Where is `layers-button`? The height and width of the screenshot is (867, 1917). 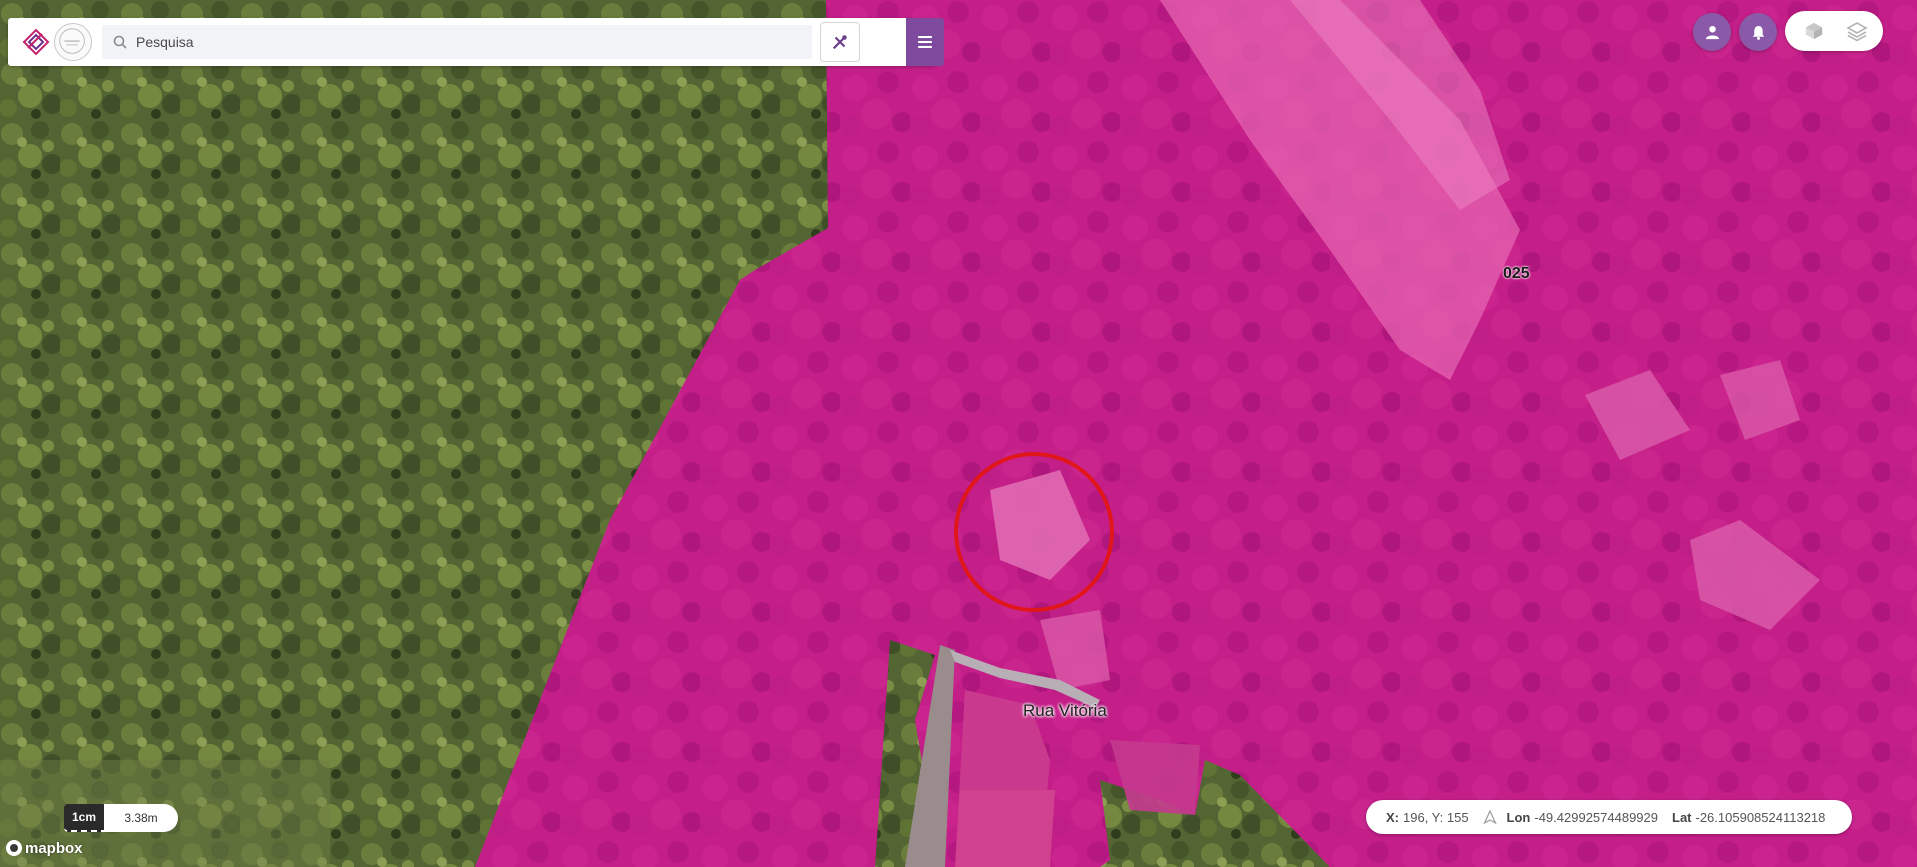
layers-button is located at coordinates (1857, 31).